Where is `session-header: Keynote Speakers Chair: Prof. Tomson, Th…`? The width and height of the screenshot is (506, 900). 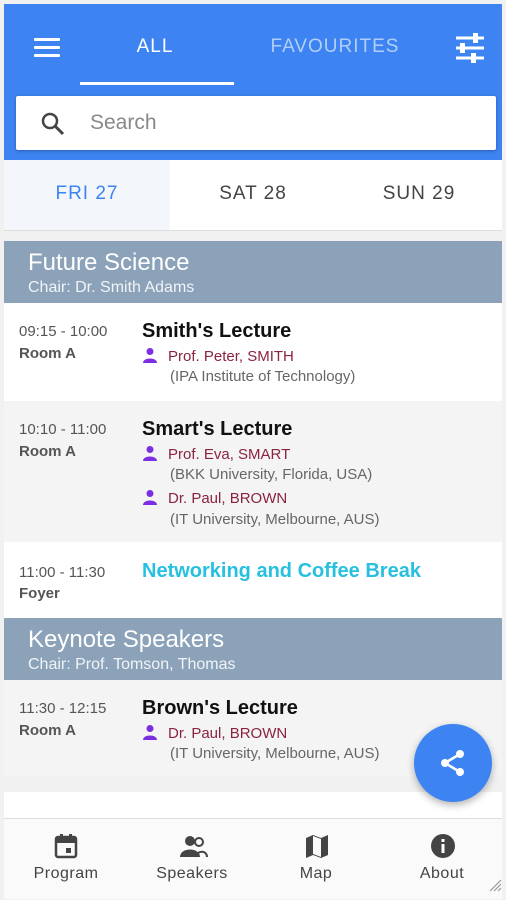 session-header: Keynote Speakers Chair: Prof. Tomson, Th… is located at coordinates (253, 649).